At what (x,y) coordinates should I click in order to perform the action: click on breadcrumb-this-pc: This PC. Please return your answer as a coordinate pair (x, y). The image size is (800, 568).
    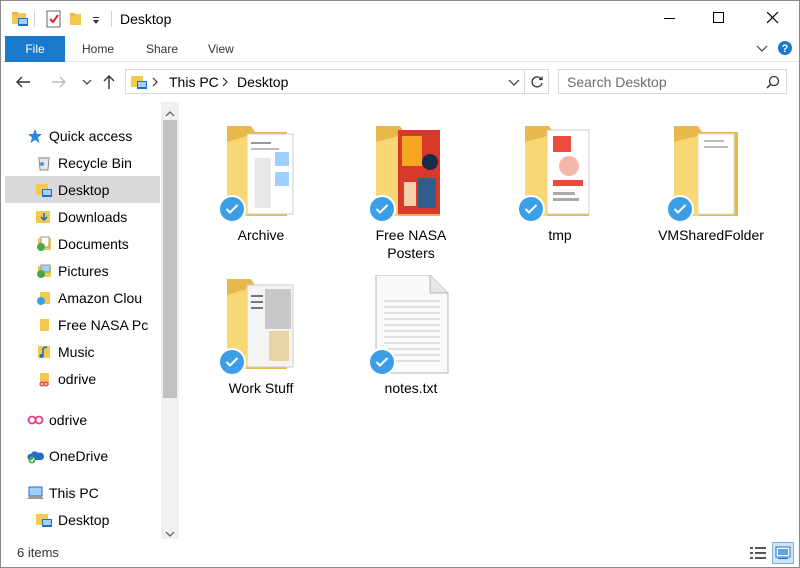
    Looking at the image, I should click on (194, 82).